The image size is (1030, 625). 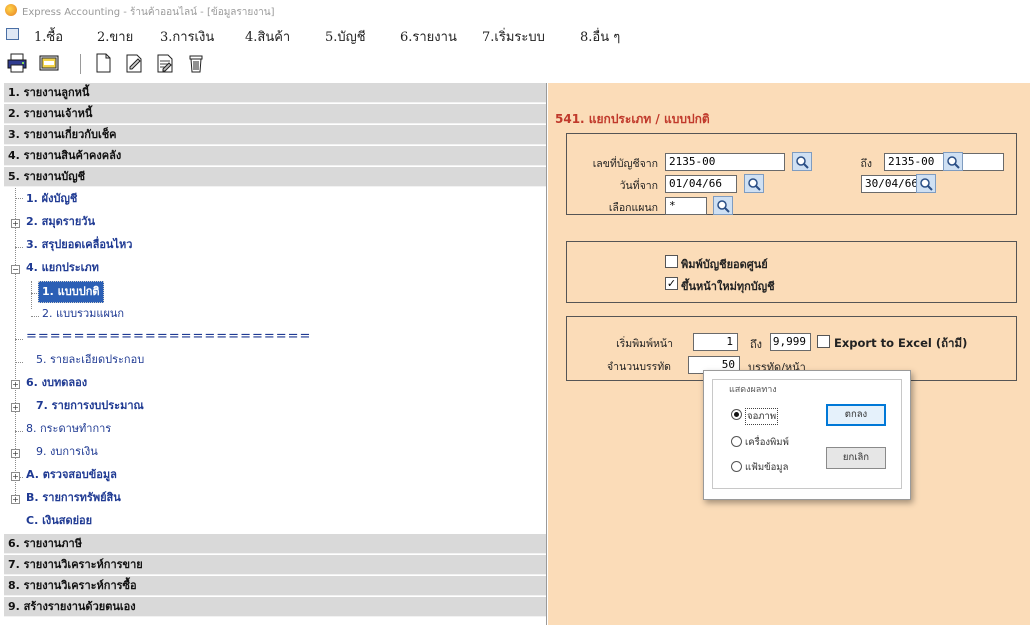 What do you see at coordinates (69, 428) in the screenshot?
I see `tree-item-label: 8. กระดาษทำการ` at bounding box center [69, 428].